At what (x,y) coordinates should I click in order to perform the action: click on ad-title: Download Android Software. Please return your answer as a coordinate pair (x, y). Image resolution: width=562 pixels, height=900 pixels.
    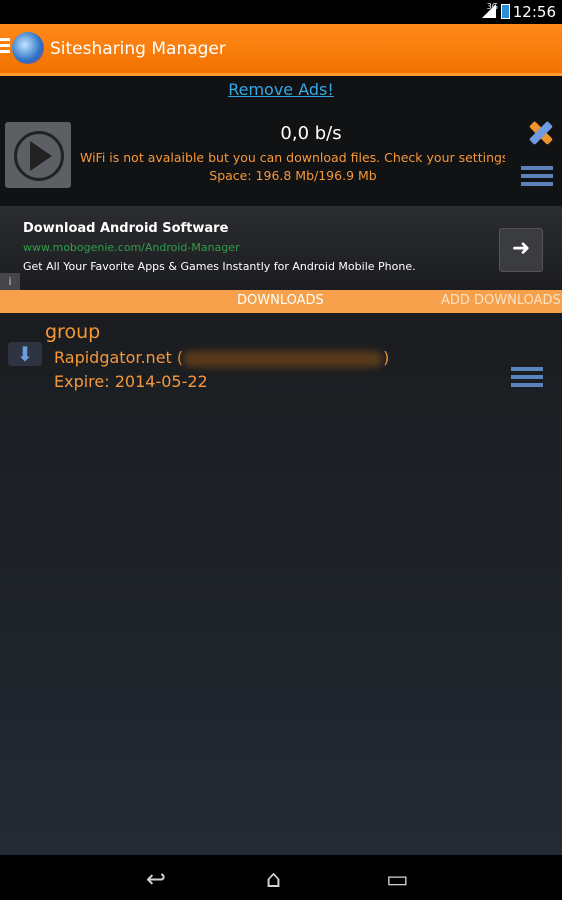
    Looking at the image, I should click on (126, 228).